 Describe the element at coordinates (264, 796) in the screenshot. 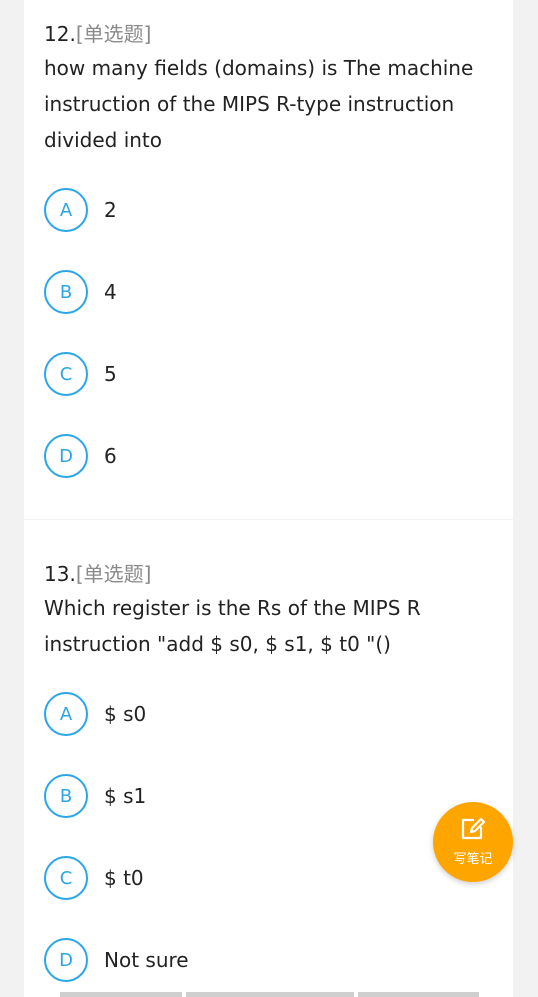

I see `option-b: B $ s1` at that location.